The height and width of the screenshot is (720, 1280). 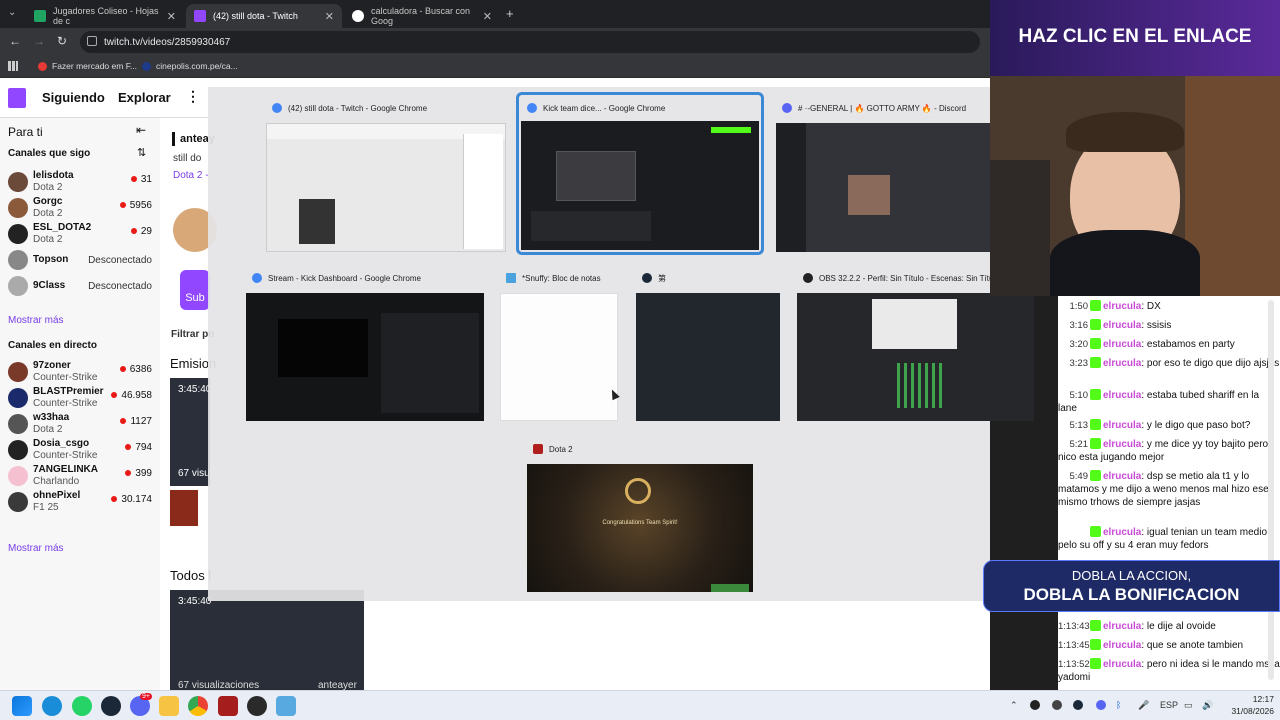 I want to click on sidebar-channel: Gorgc Dota 2 5956, so click(x=83, y=209).